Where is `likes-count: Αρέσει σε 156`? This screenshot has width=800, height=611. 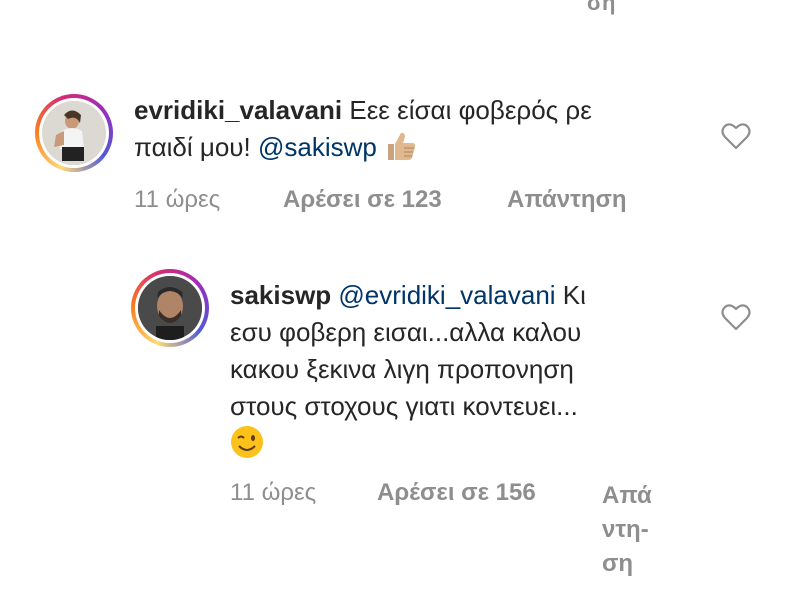
likes-count: Αρέσει σε 156 is located at coordinates (456, 493).